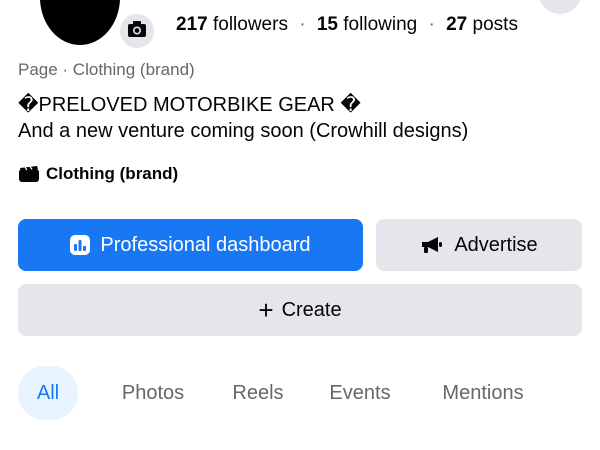 The height and width of the screenshot is (450, 600). What do you see at coordinates (495, 24) in the screenshot?
I see `posts-label: posts` at bounding box center [495, 24].